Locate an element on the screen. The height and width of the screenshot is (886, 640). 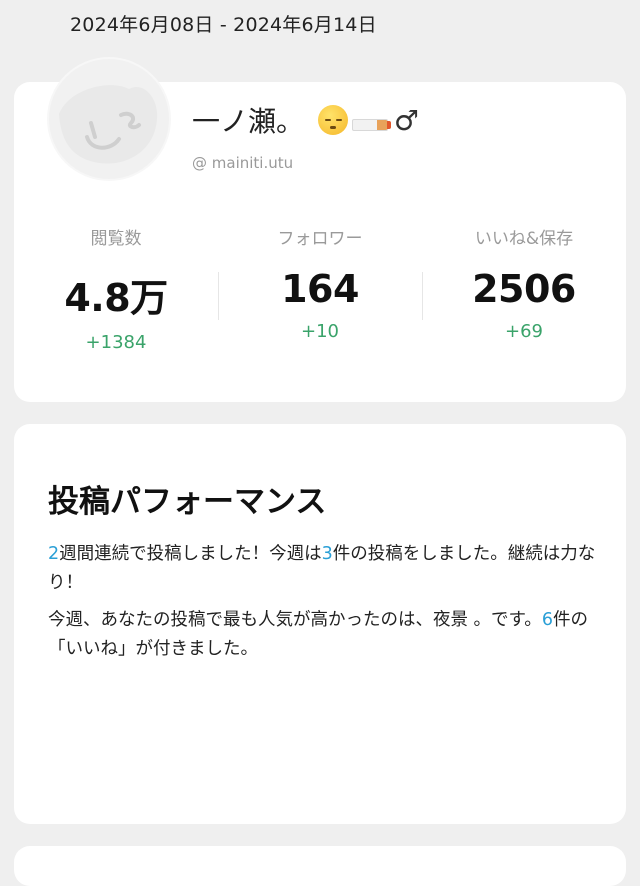
stat-followers: フォロワー 164 +10 is located at coordinates (320, 288).